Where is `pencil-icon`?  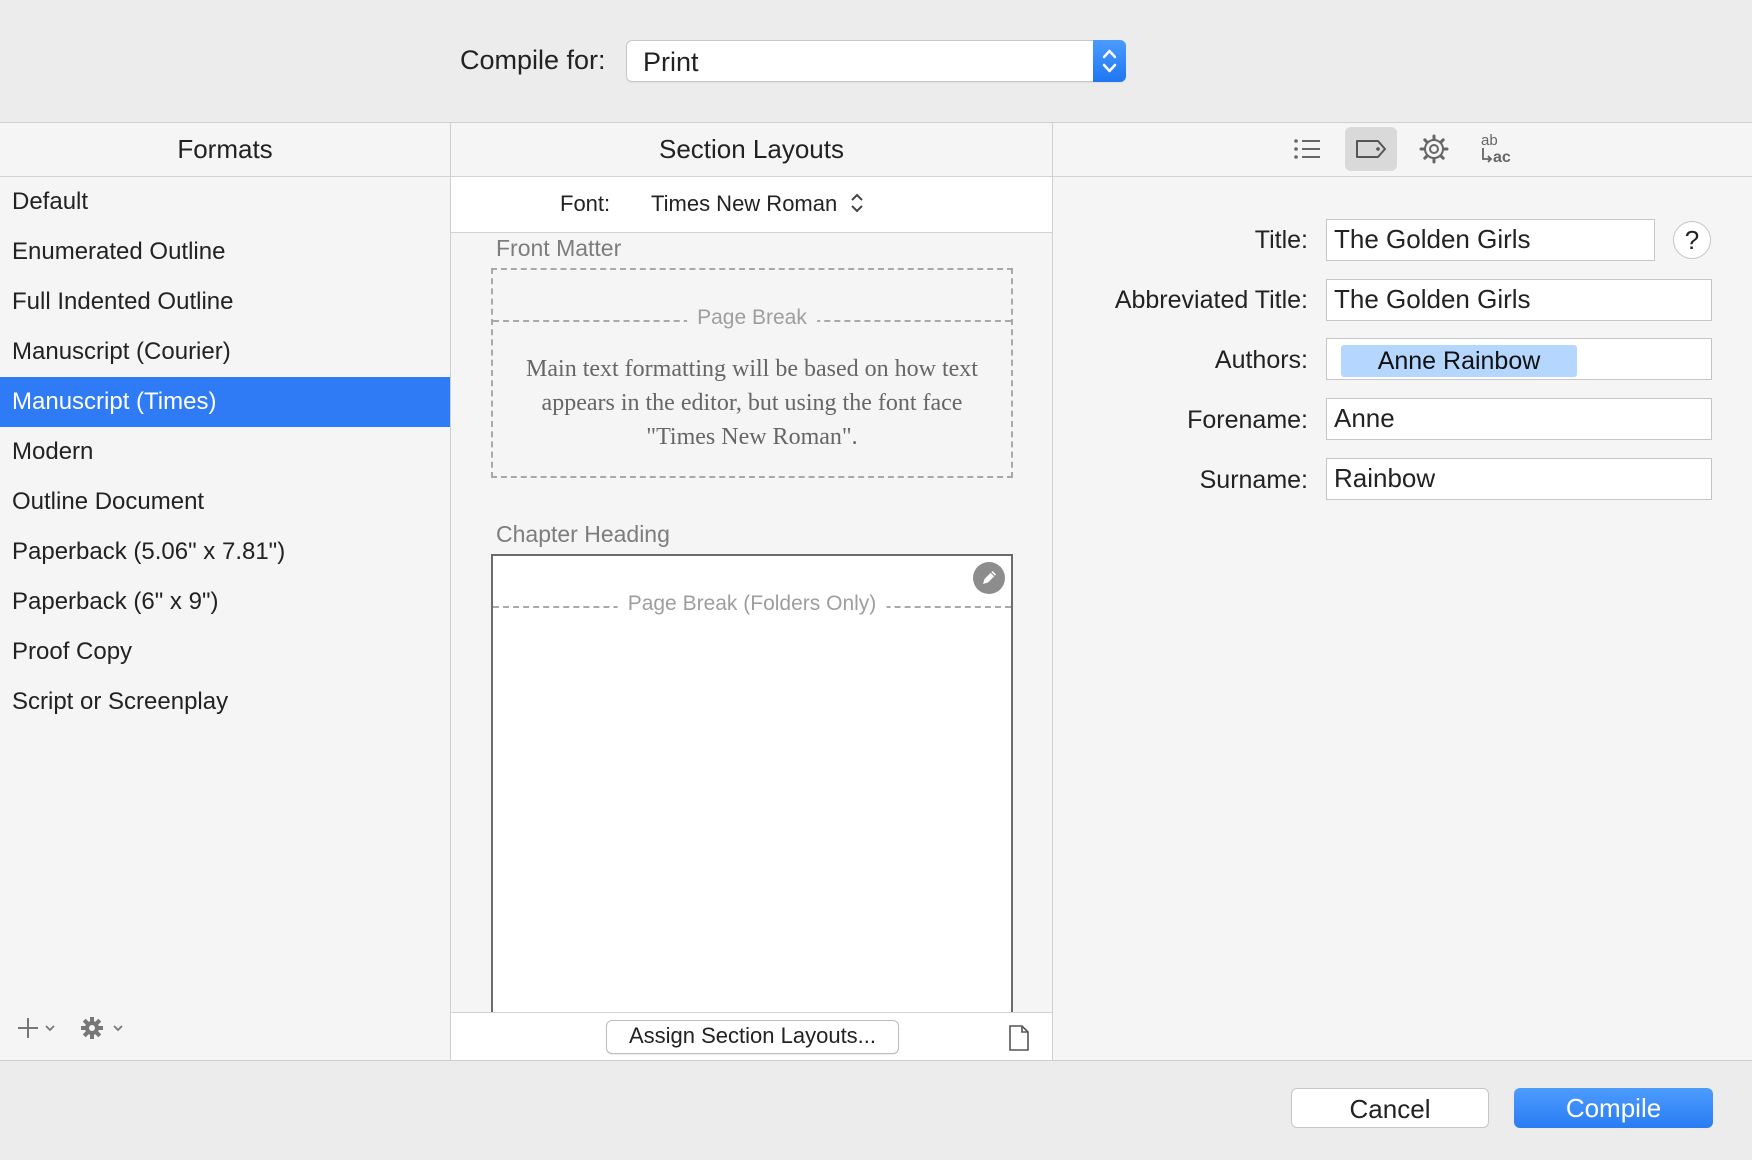 pencil-icon is located at coordinates (989, 578).